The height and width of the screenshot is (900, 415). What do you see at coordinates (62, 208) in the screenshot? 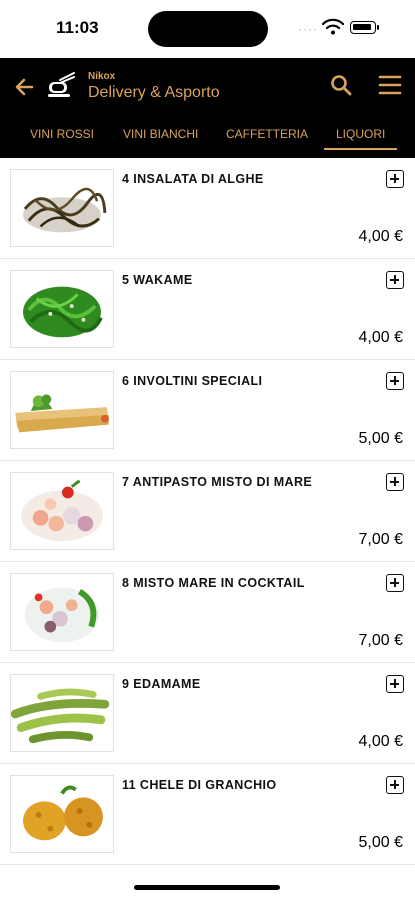
I see `product-image-seaweed-salad` at bounding box center [62, 208].